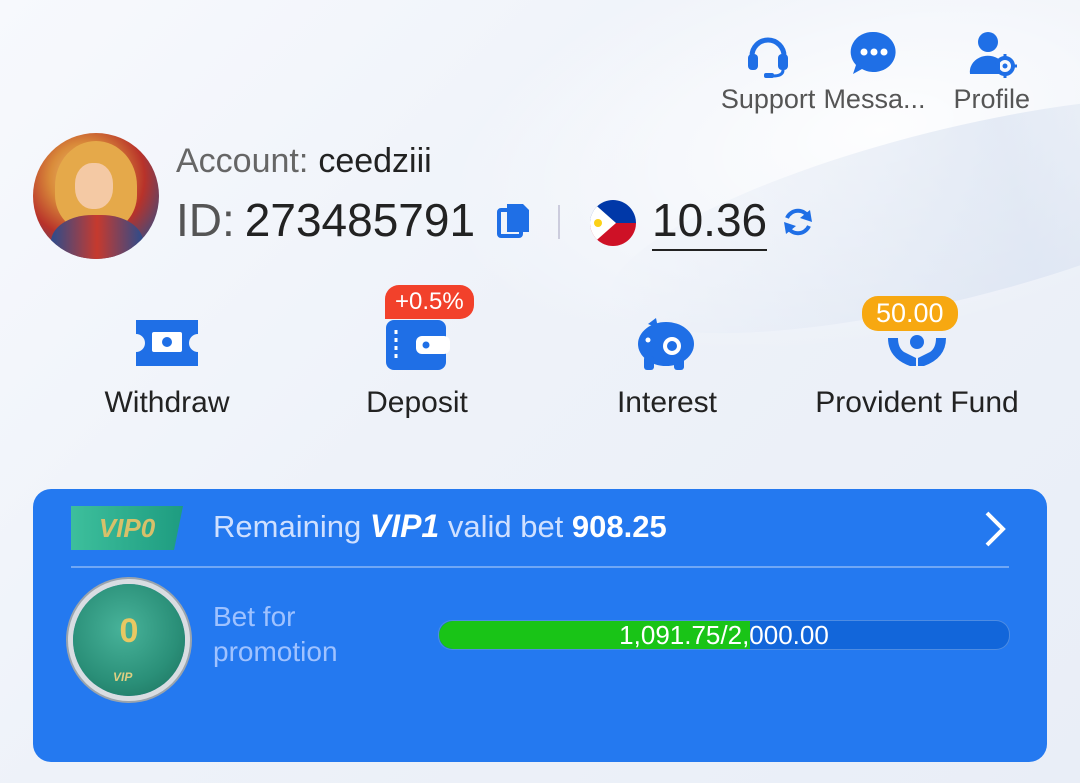 The height and width of the screenshot is (783, 1080). I want to click on interest-label: Interest, so click(667, 402).